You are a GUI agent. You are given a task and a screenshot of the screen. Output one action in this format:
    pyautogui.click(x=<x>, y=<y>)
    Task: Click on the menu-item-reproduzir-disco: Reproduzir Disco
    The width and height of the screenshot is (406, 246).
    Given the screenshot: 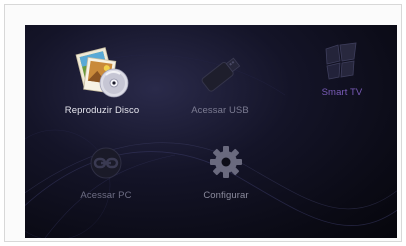 What is the action you would take?
    pyautogui.click(x=102, y=90)
    